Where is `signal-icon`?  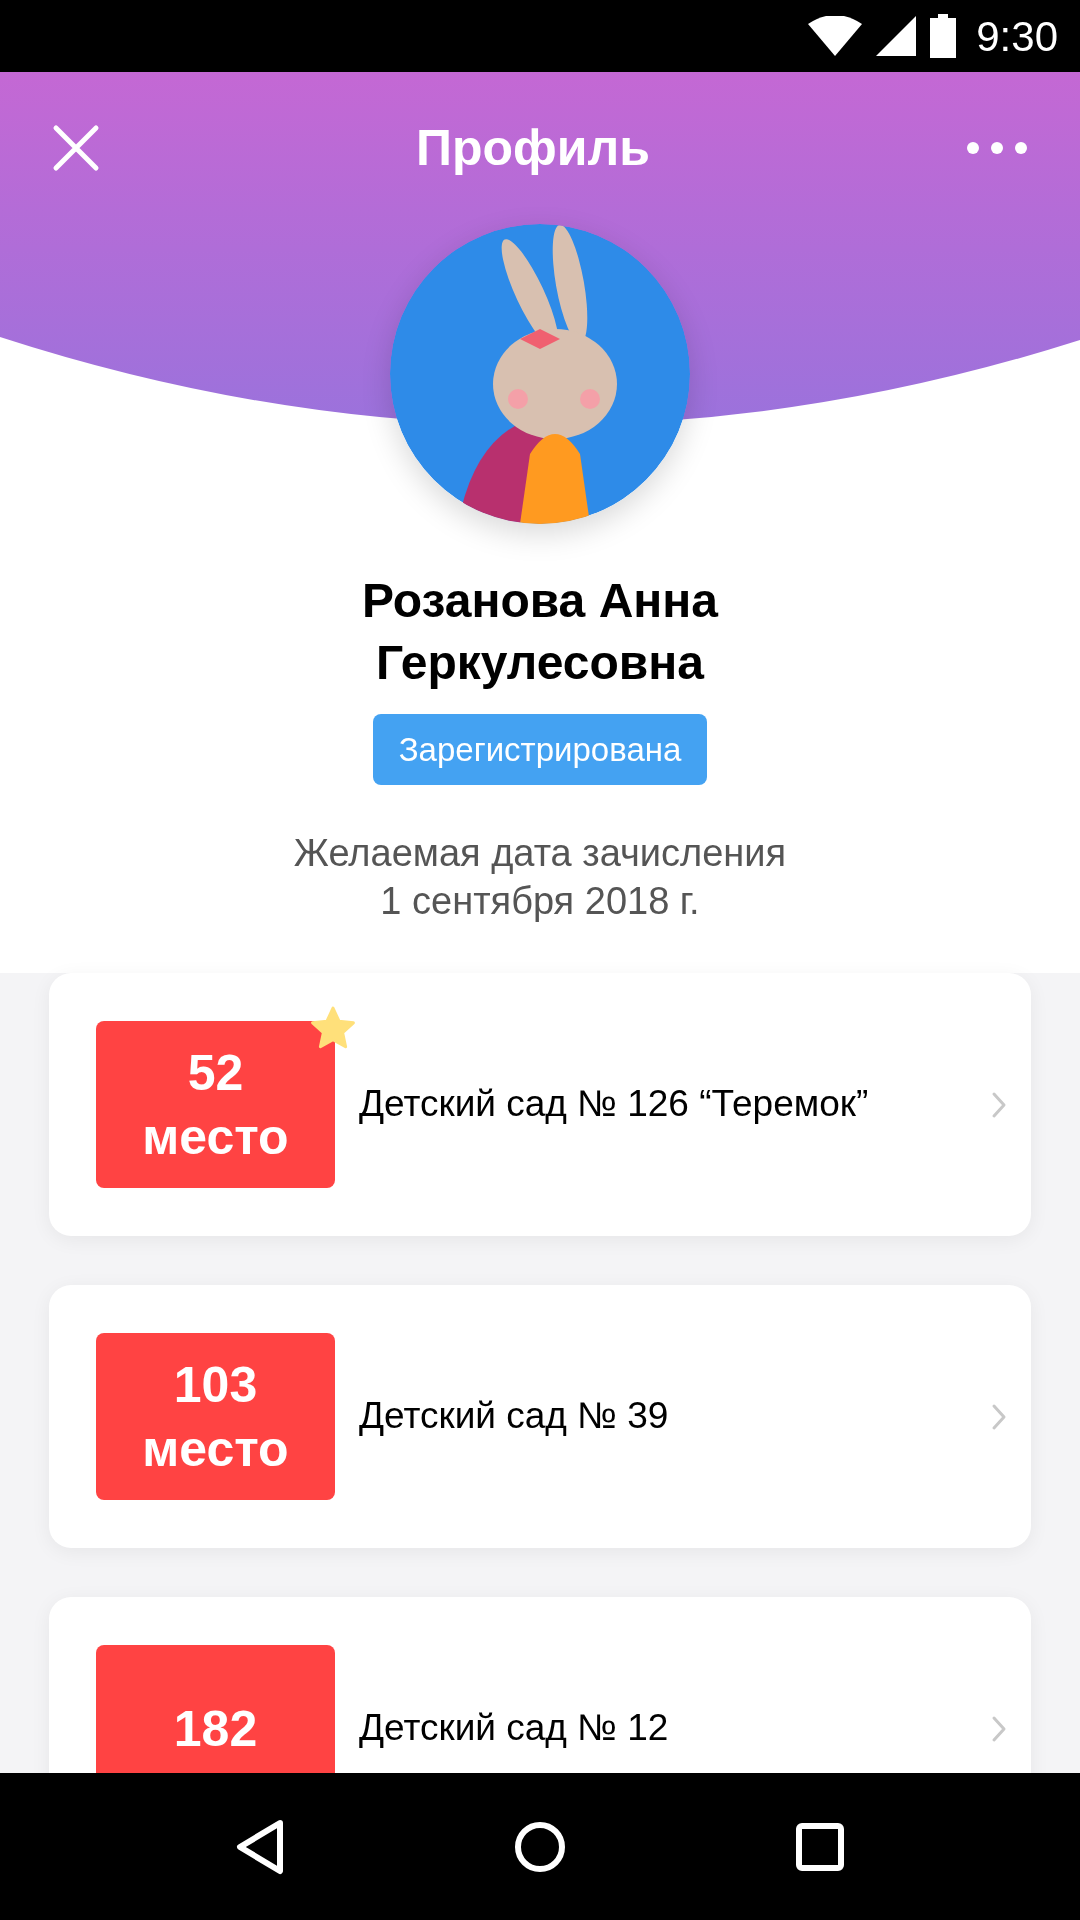
signal-icon is located at coordinates (896, 36).